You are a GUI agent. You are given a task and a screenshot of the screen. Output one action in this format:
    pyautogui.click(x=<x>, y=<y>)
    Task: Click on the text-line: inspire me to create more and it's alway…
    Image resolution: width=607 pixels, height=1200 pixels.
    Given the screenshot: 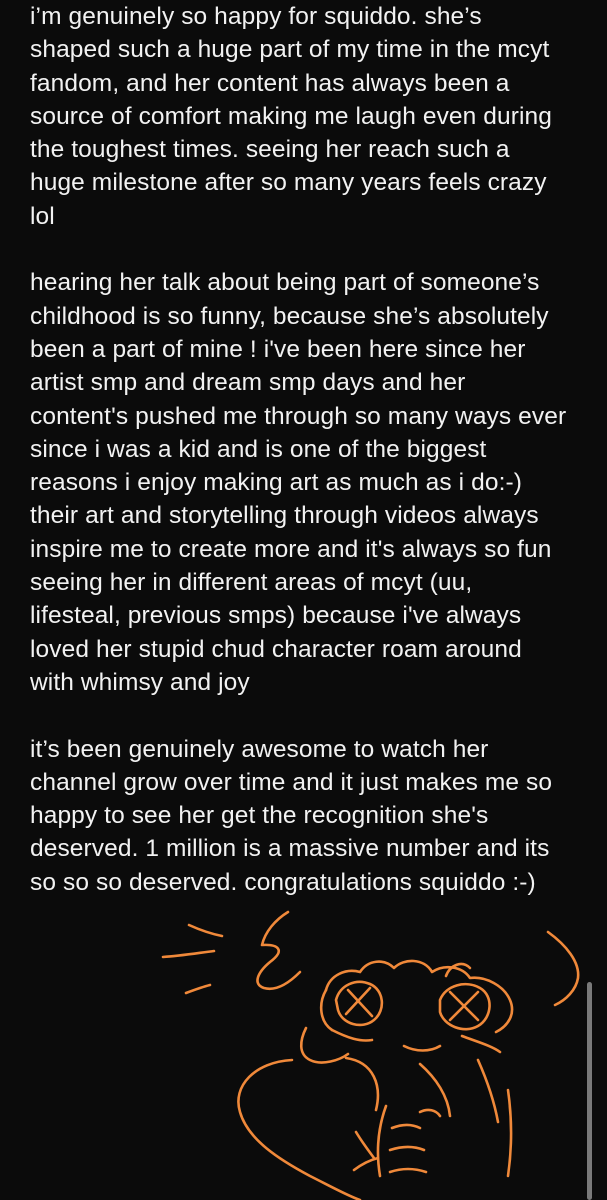 What is the action you would take?
    pyautogui.click(x=291, y=549)
    